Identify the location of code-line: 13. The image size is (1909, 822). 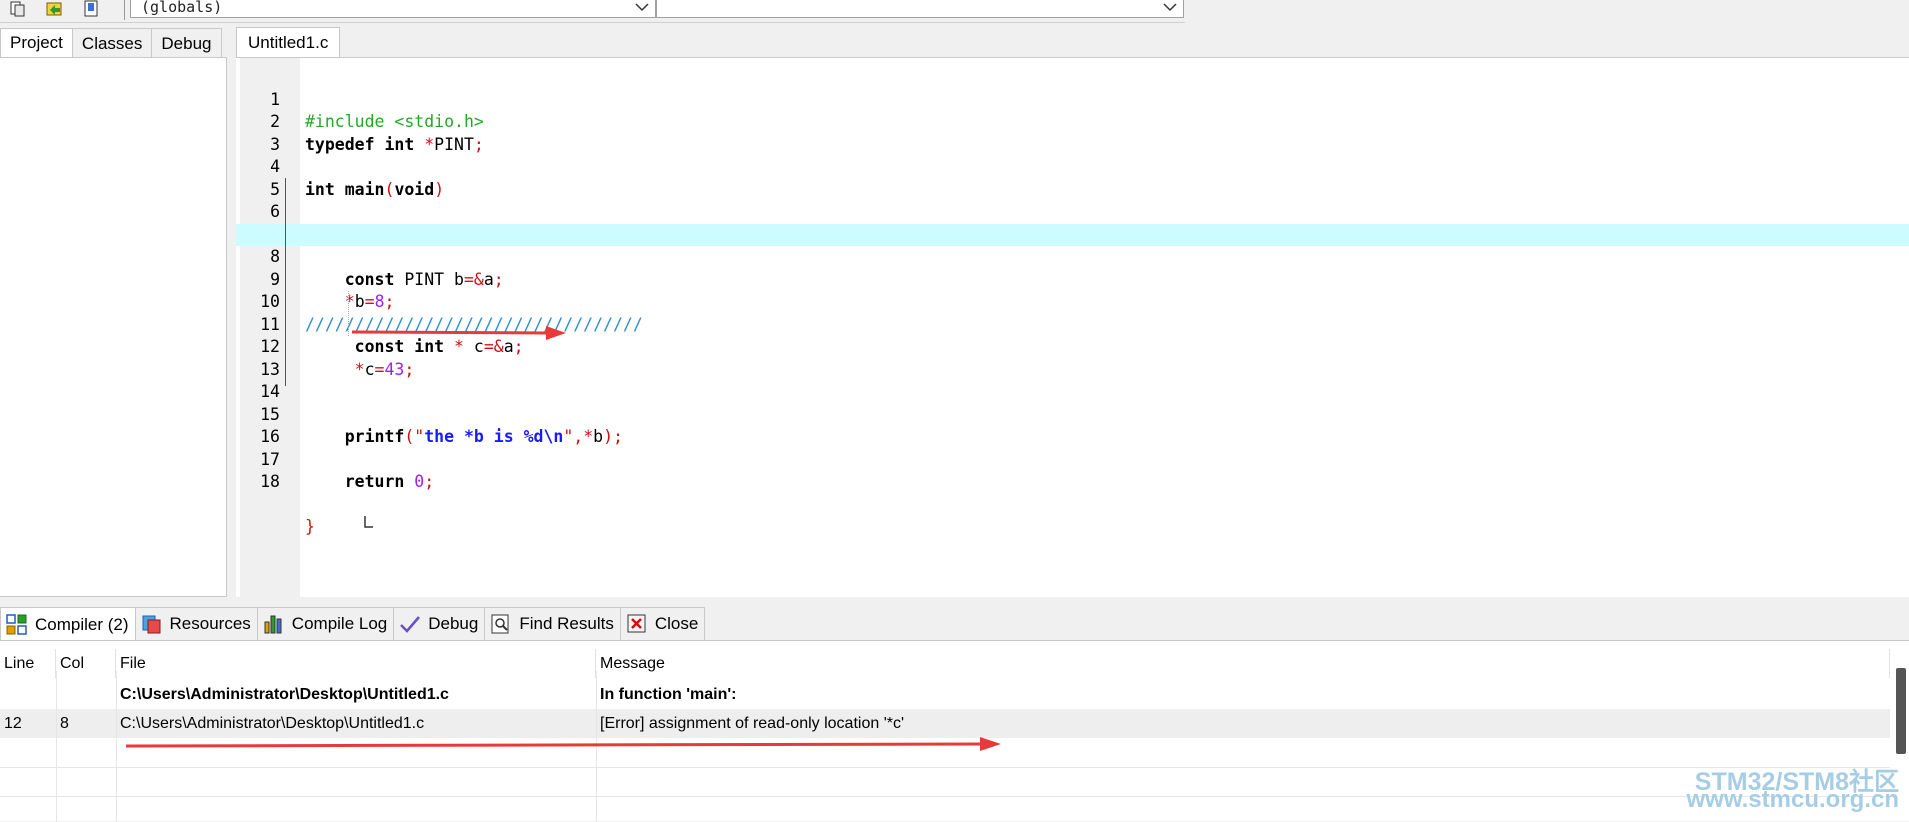
(1072, 357).